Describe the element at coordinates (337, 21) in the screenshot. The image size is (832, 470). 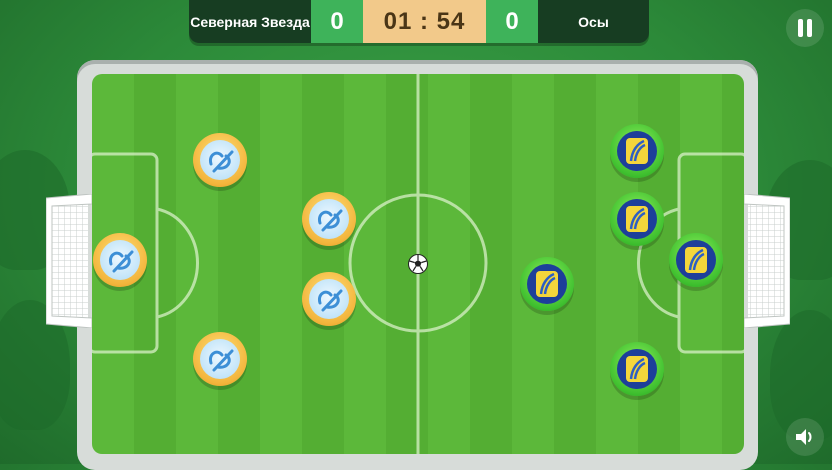
I see `home-score: 0` at that location.